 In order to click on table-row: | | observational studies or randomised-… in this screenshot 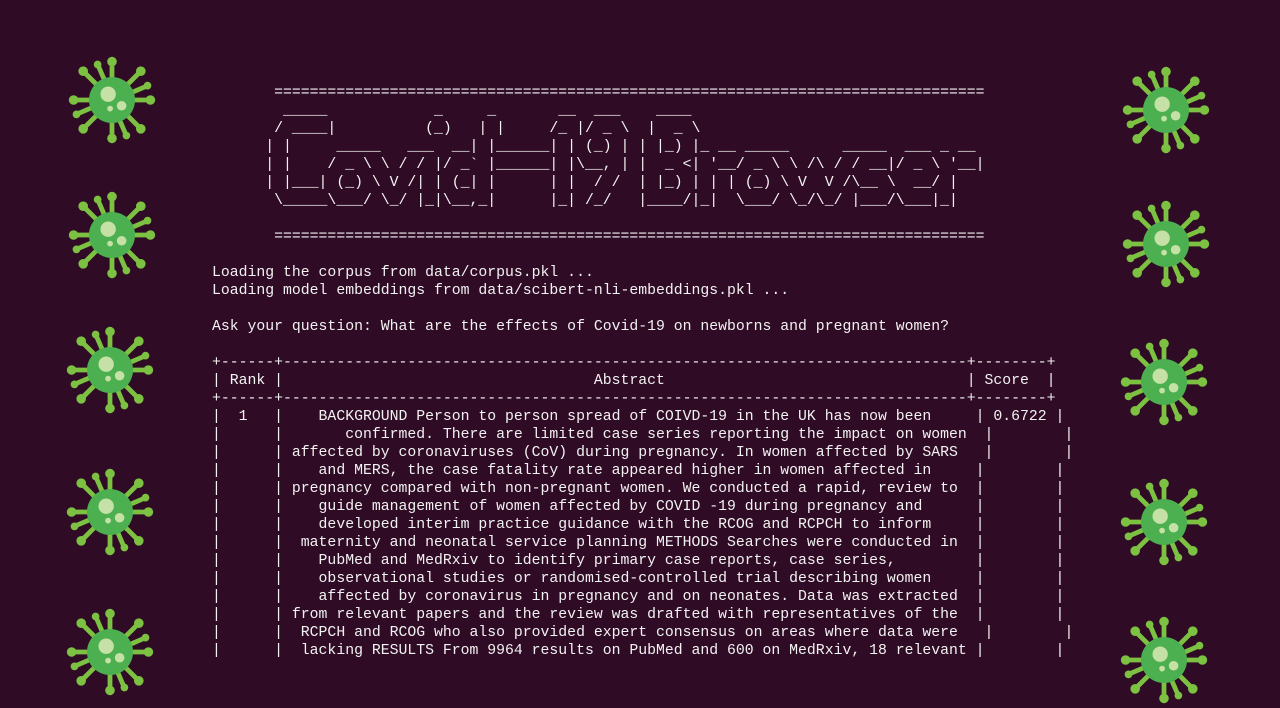, I will do `click(638, 579)`.